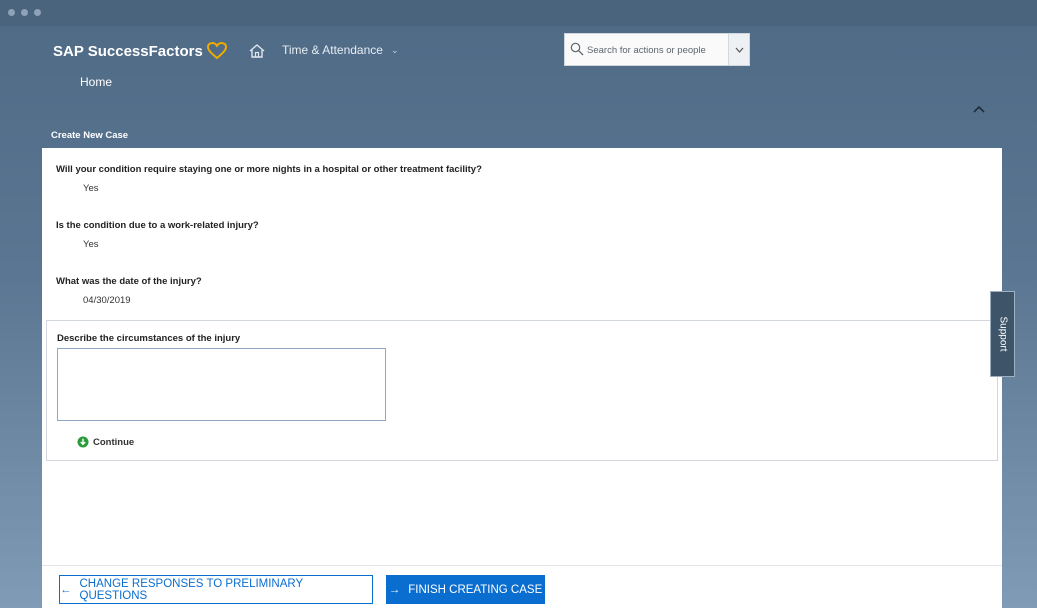  I want to click on search-dropdown-button, so click(738, 49).